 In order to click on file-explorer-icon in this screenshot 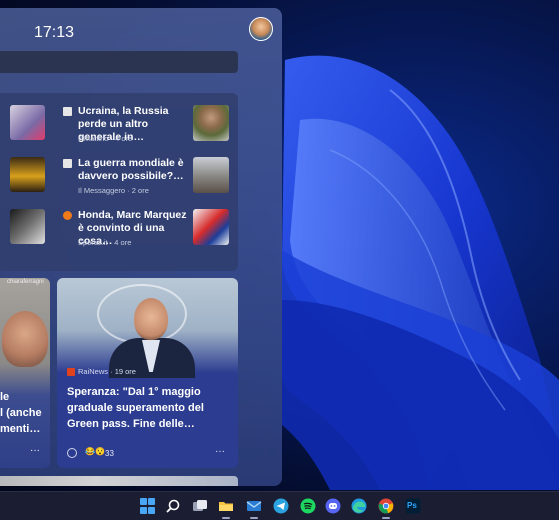, I will do `click(226, 508)`.